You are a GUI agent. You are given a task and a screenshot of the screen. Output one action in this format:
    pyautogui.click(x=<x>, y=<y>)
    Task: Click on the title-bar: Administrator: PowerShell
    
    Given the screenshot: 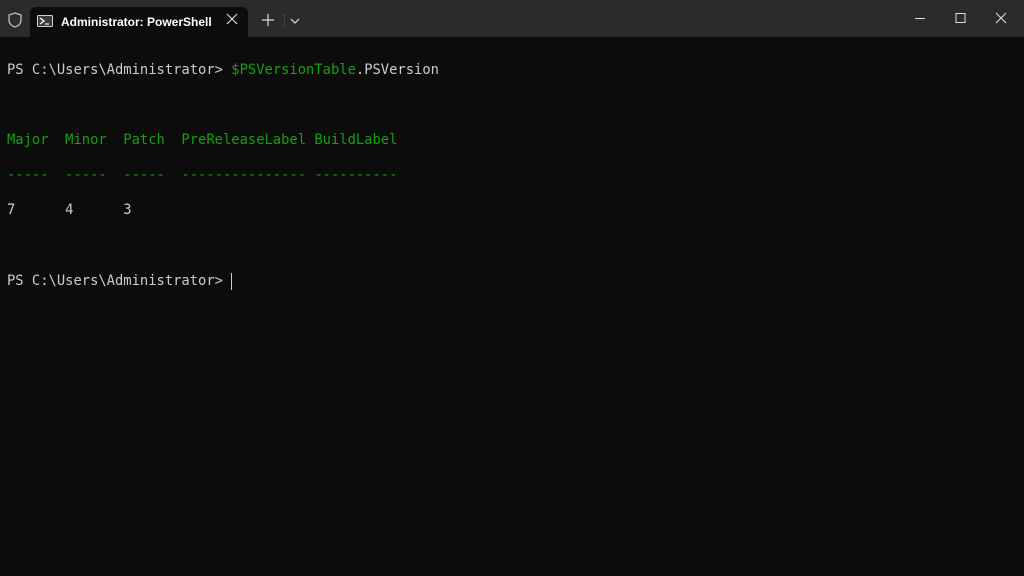 What is the action you would take?
    pyautogui.click(x=512, y=18)
    